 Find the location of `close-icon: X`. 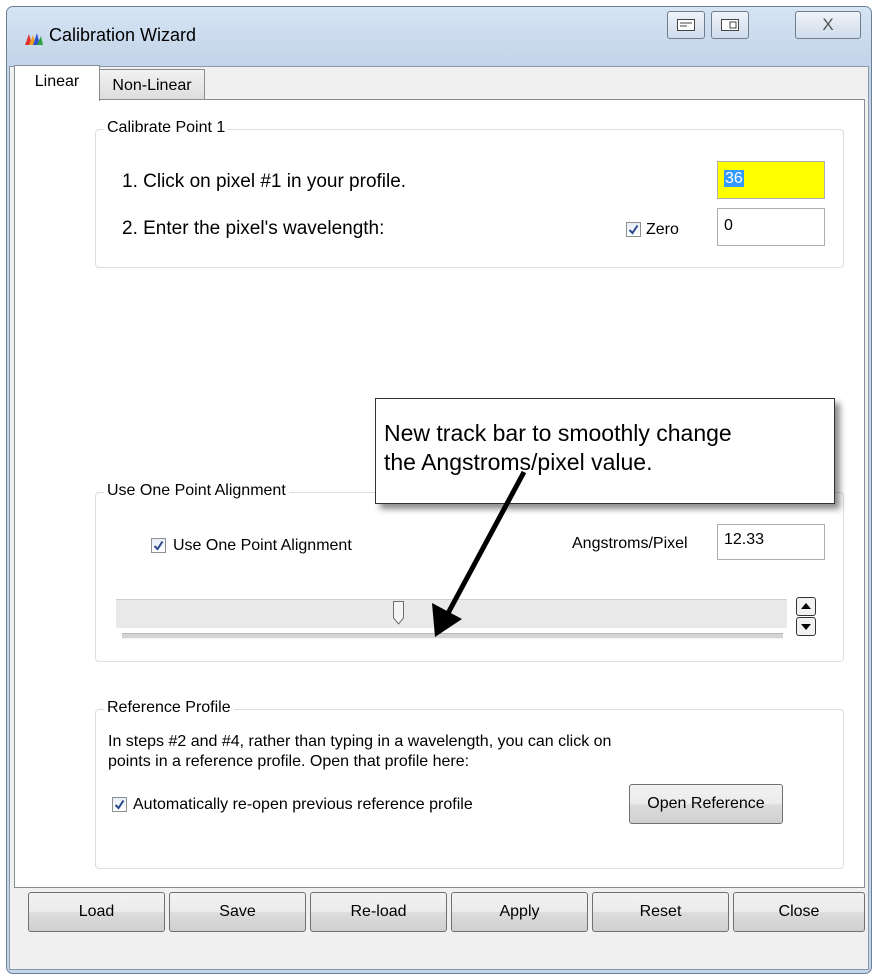

close-icon: X is located at coordinates (828, 24).